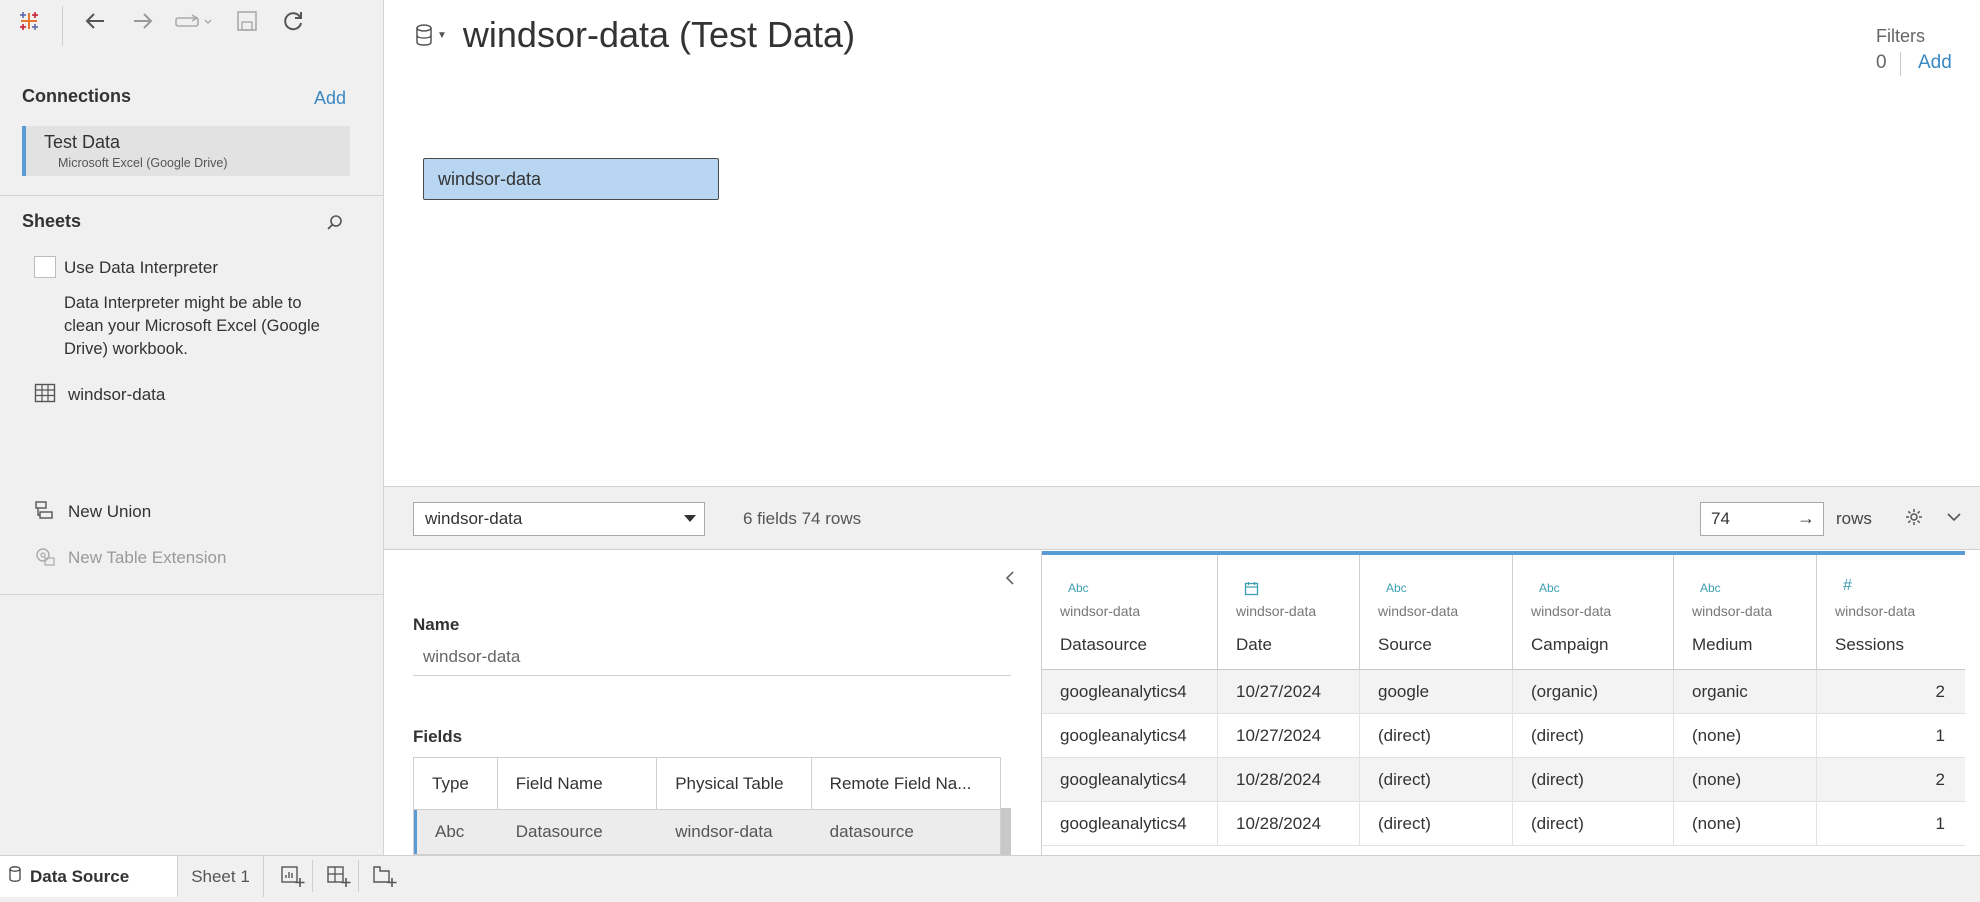  Describe the element at coordinates (385, 877) in the screenshot. I see `new-story-icon` at that location.